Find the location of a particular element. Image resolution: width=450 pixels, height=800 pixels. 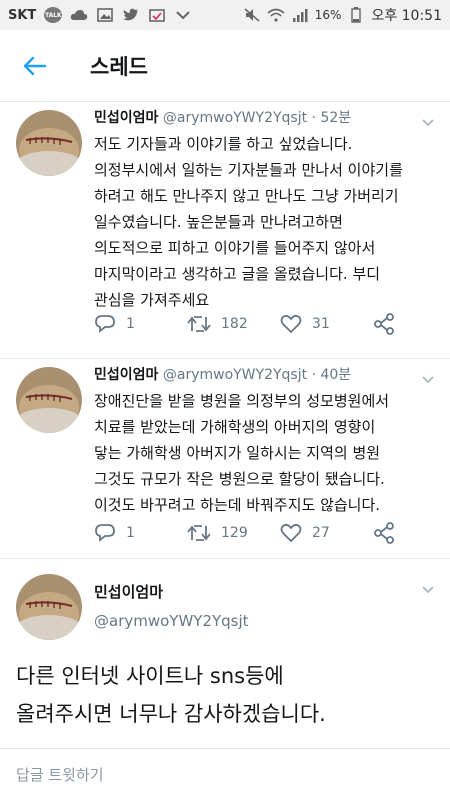

like-button: 27 is located at coordinates (326, 533).